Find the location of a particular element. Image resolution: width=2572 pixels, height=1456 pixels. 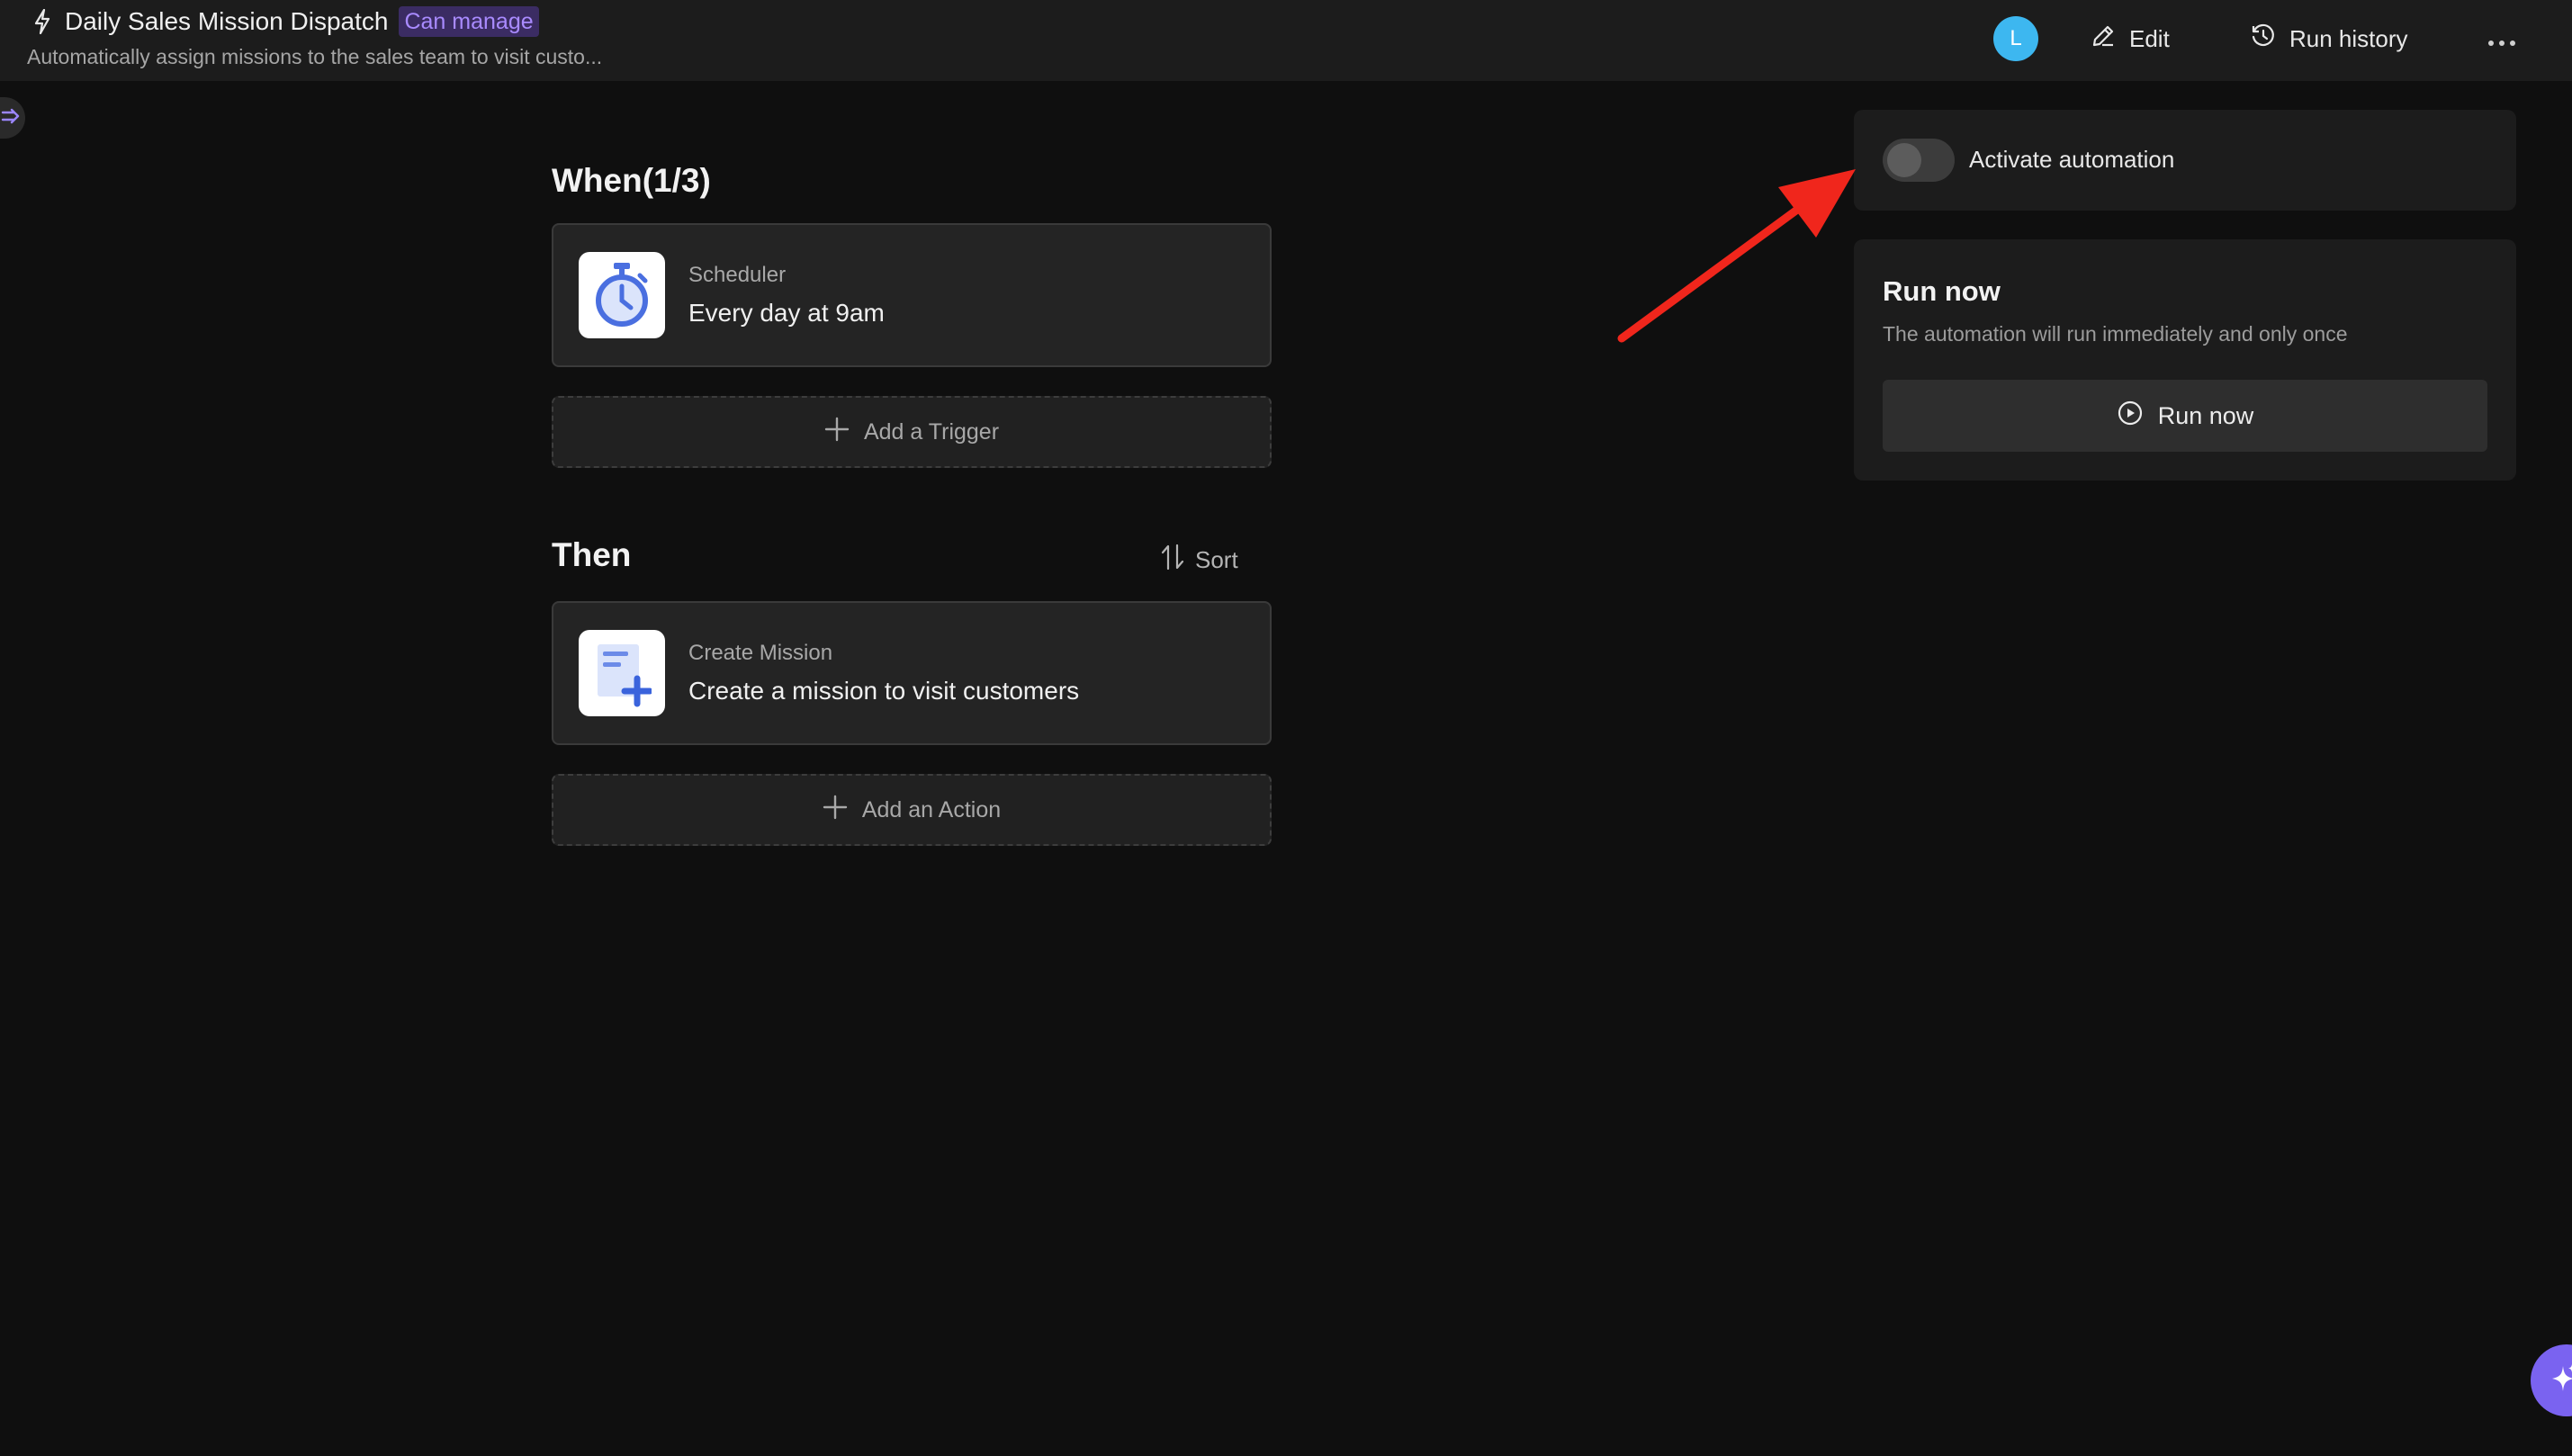

sort-button: Sort is located at coordinates (1199, 560).